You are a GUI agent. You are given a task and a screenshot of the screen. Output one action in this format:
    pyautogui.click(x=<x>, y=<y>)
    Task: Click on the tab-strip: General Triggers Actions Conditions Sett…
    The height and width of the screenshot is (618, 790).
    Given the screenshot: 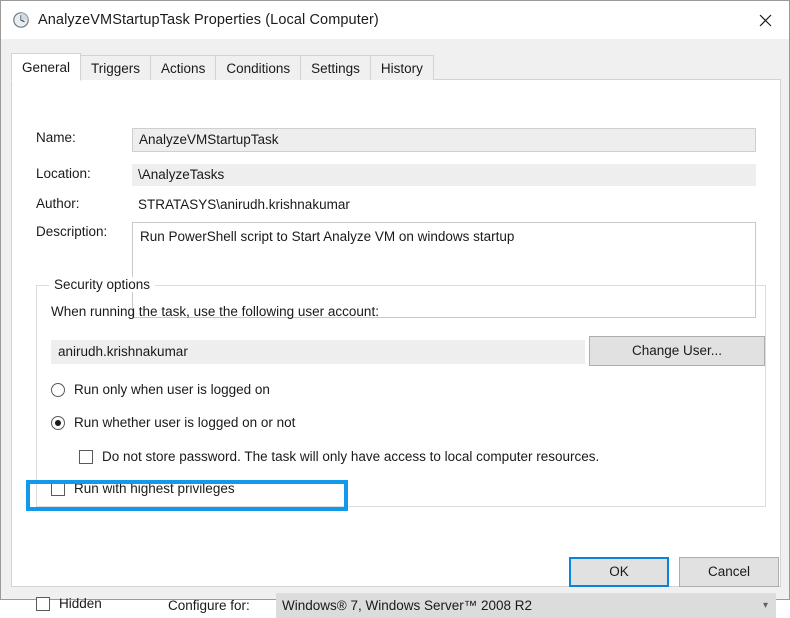 What is the action you would take?
    pyautogui.click(x=222, y=66)
    